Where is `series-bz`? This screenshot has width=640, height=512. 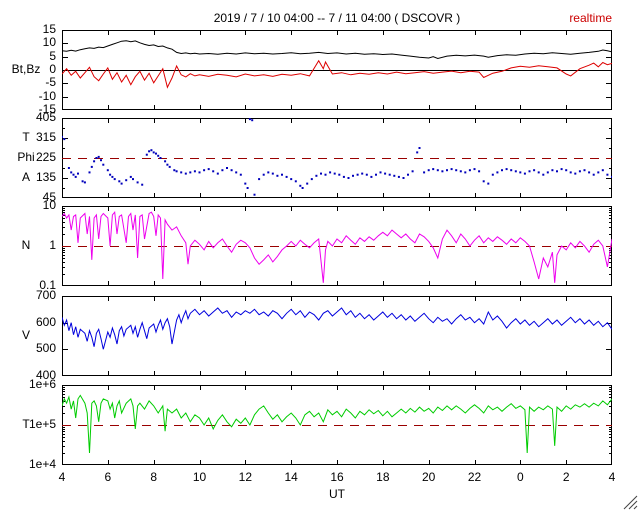 series-bz is located at coordinates (337, 74).